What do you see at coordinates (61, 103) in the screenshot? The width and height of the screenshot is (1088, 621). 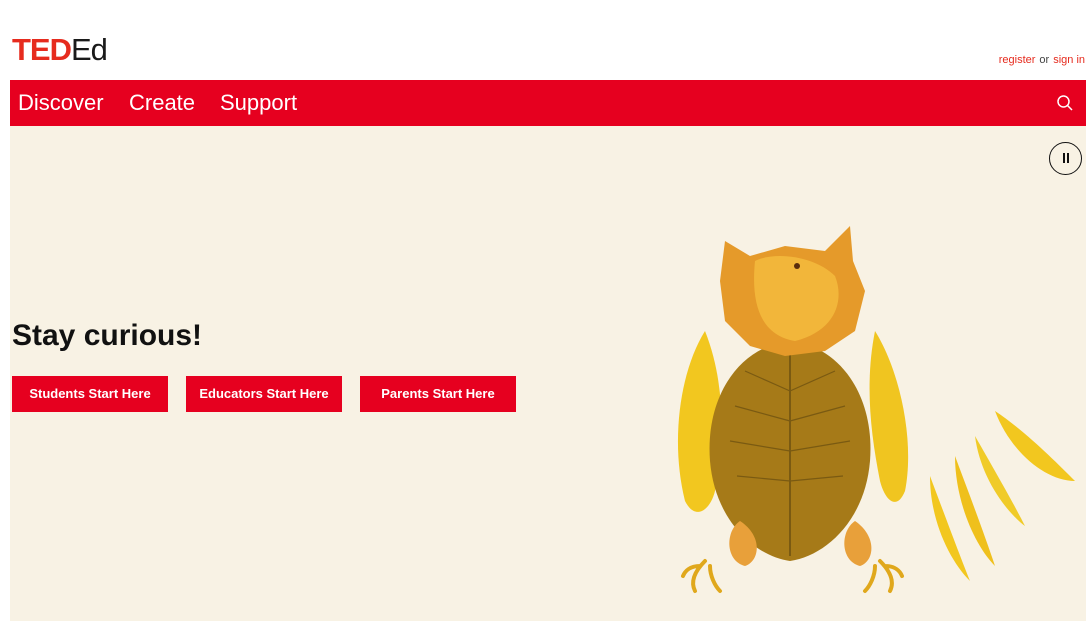 I see `nav-discover: Discover` at bounding box center [61, 103].